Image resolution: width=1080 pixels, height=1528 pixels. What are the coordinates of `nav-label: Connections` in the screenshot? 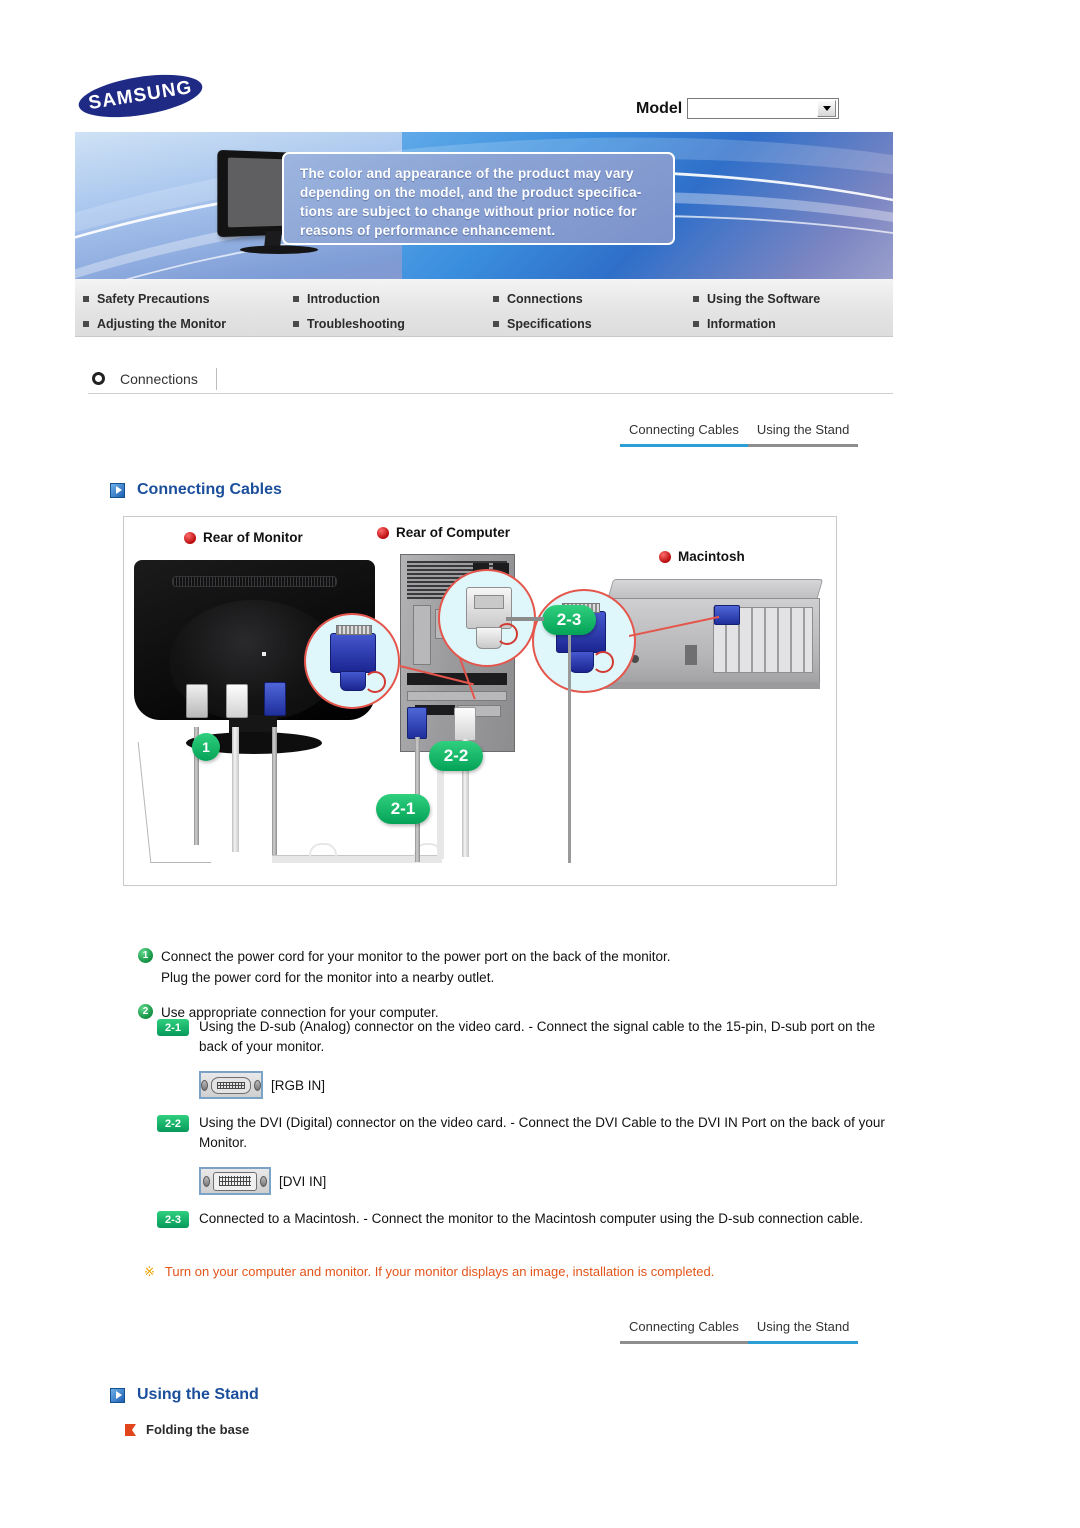 It's located at (545, 298).